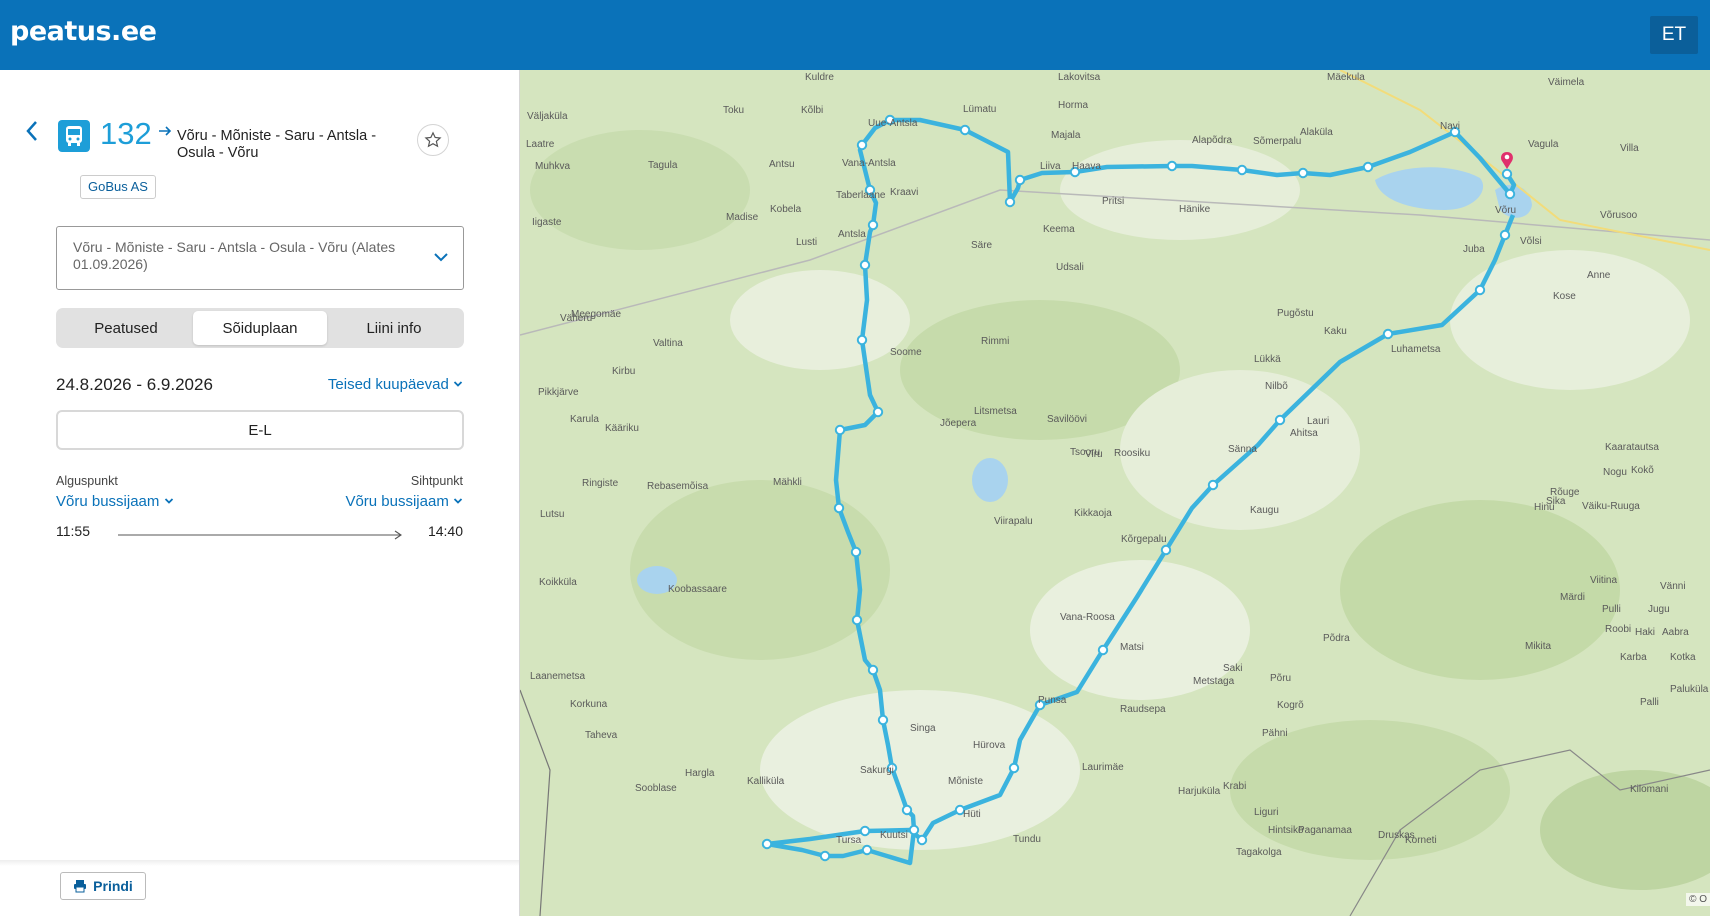 The width and height of the screenshot is (1710, 916). I want to click on destination-marker-icon, so click(1507, 160).